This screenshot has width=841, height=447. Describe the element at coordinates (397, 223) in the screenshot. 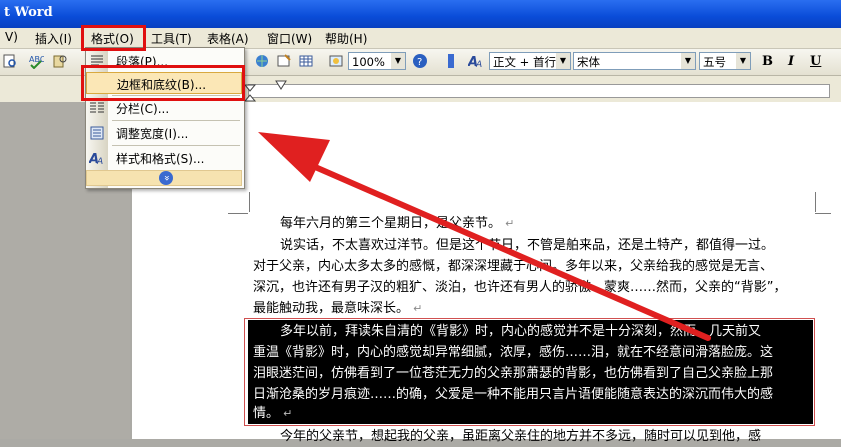

I see `paragraph-line: 每年六月的第三个星期日，是父亲节。 ↵` at that location.